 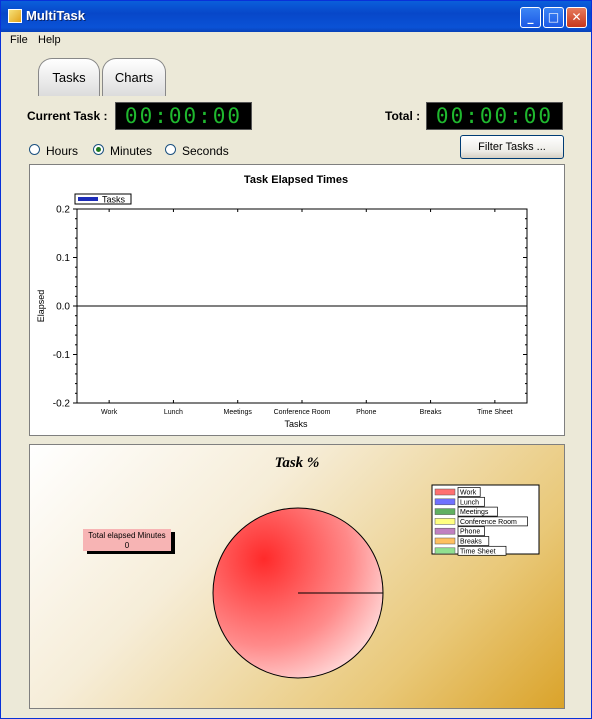 I want to click on bar-chart-legend: Tasks, so click(x=103, y=199).